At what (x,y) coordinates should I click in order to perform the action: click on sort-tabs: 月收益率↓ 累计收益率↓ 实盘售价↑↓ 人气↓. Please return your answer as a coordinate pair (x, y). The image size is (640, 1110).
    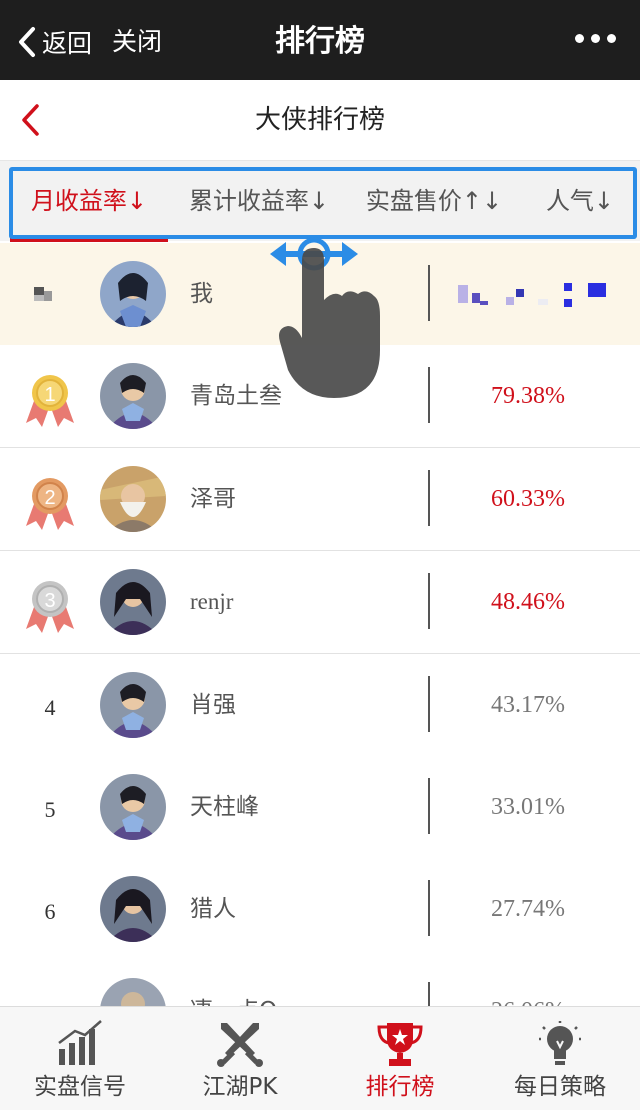
    Looking at the image, I should click on (320, 201).